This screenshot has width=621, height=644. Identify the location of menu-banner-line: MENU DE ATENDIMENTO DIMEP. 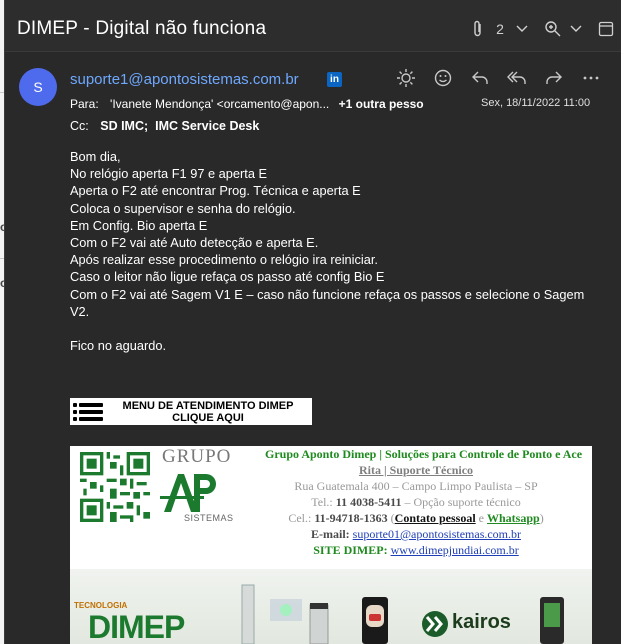
(208, 405).